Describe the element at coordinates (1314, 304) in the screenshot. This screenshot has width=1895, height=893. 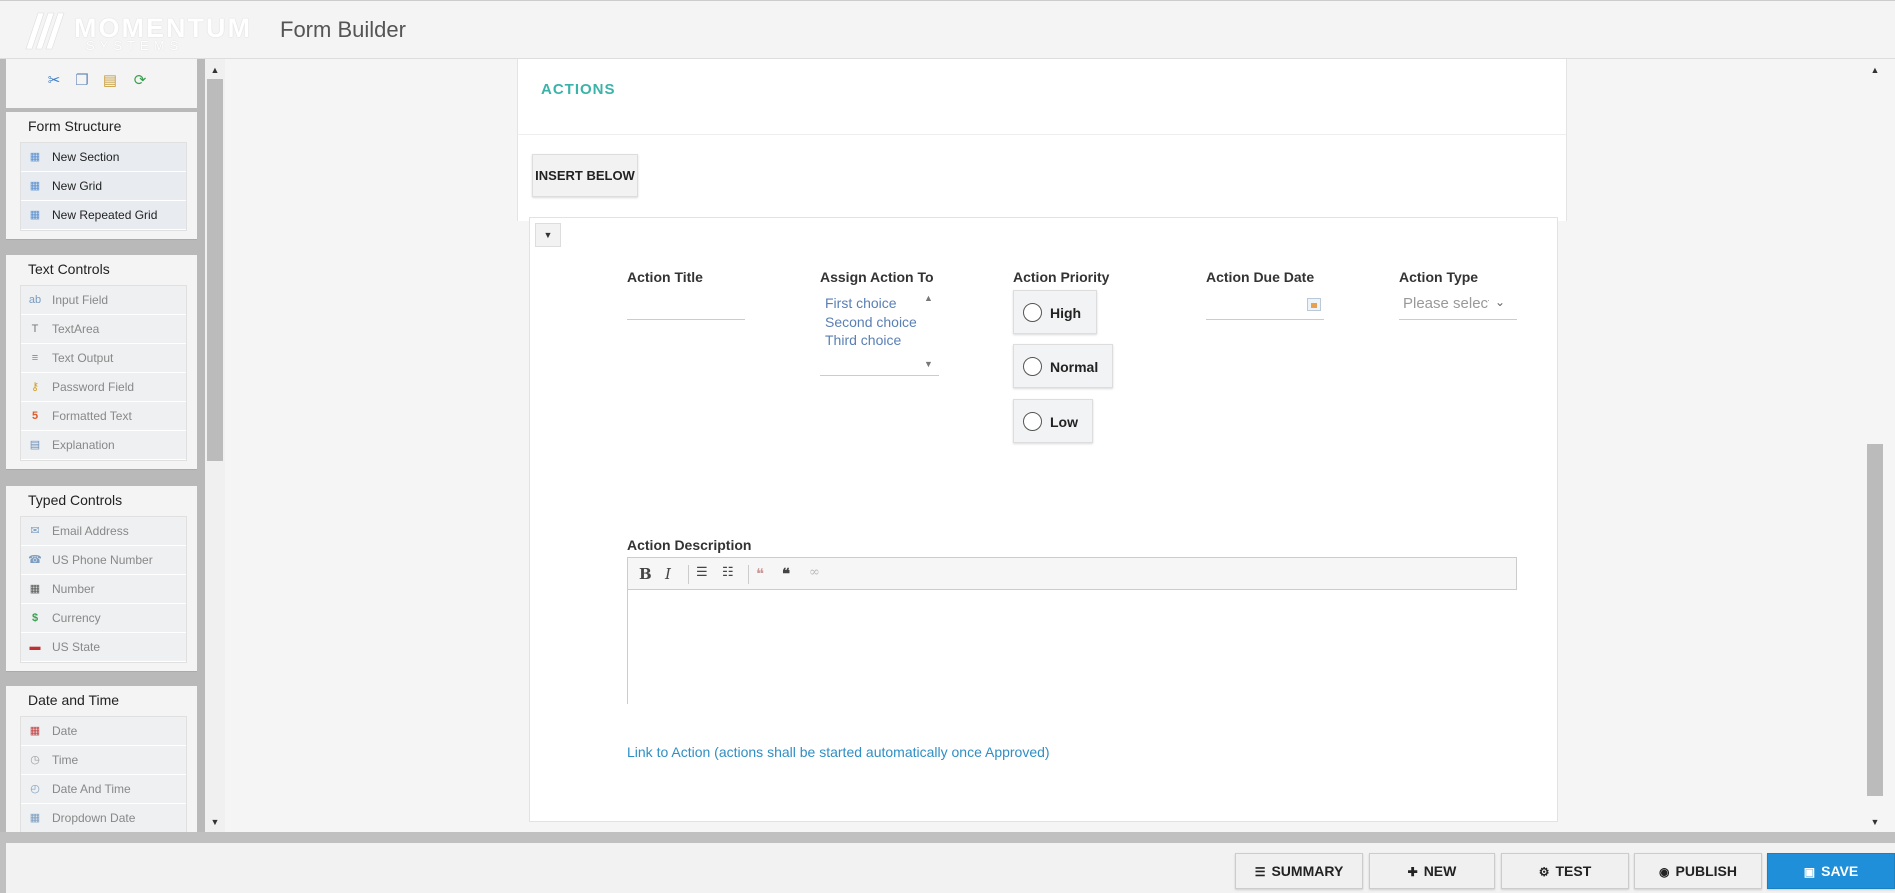
I see `calendar-picker-icon` at that location.